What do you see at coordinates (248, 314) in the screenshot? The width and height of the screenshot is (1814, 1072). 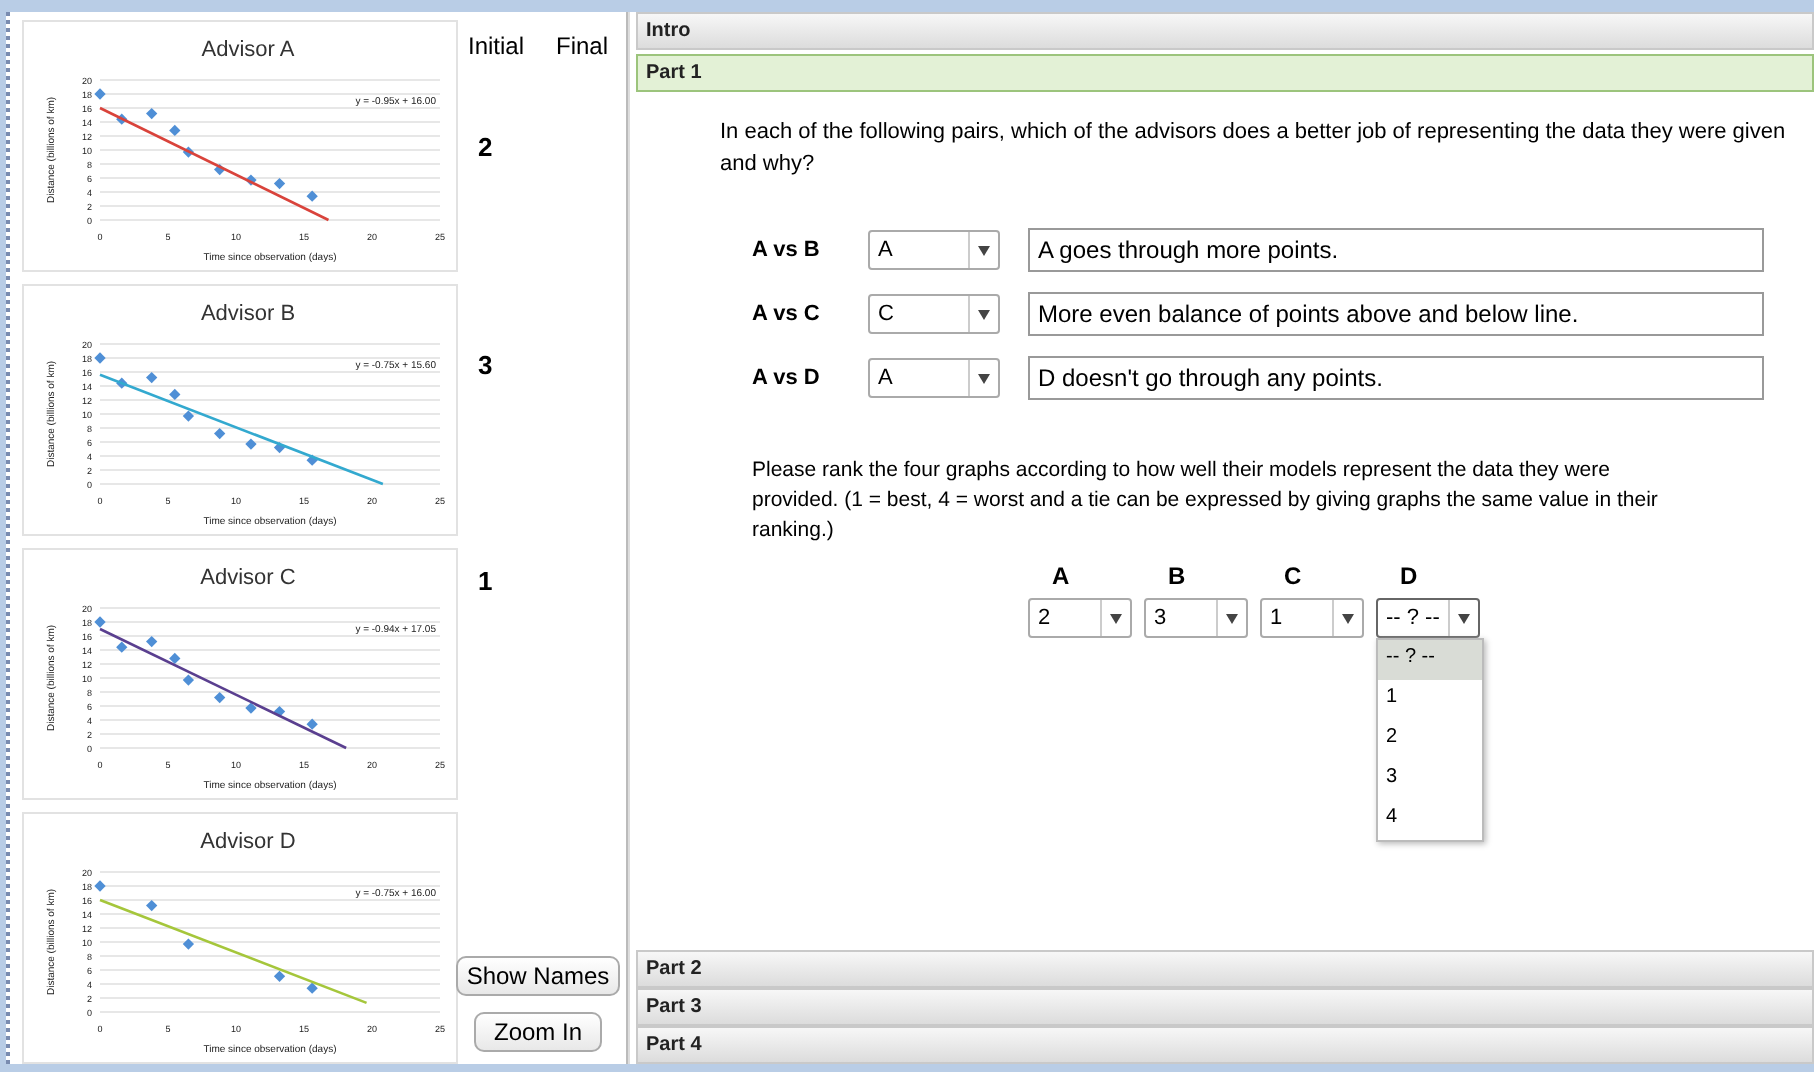 I see `chart-title: Advisor B` at bounding box center [248, 314].